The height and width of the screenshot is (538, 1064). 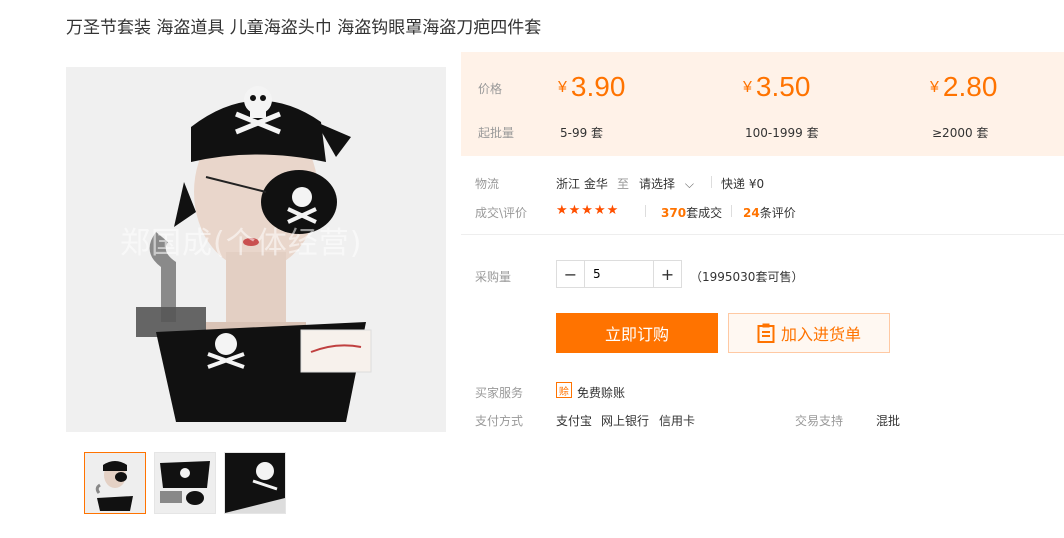 What do you see at coordinates (501, 213) in the screenshot?
I see `reviews-label: 成交\评价` at bounding box center [501, 213].